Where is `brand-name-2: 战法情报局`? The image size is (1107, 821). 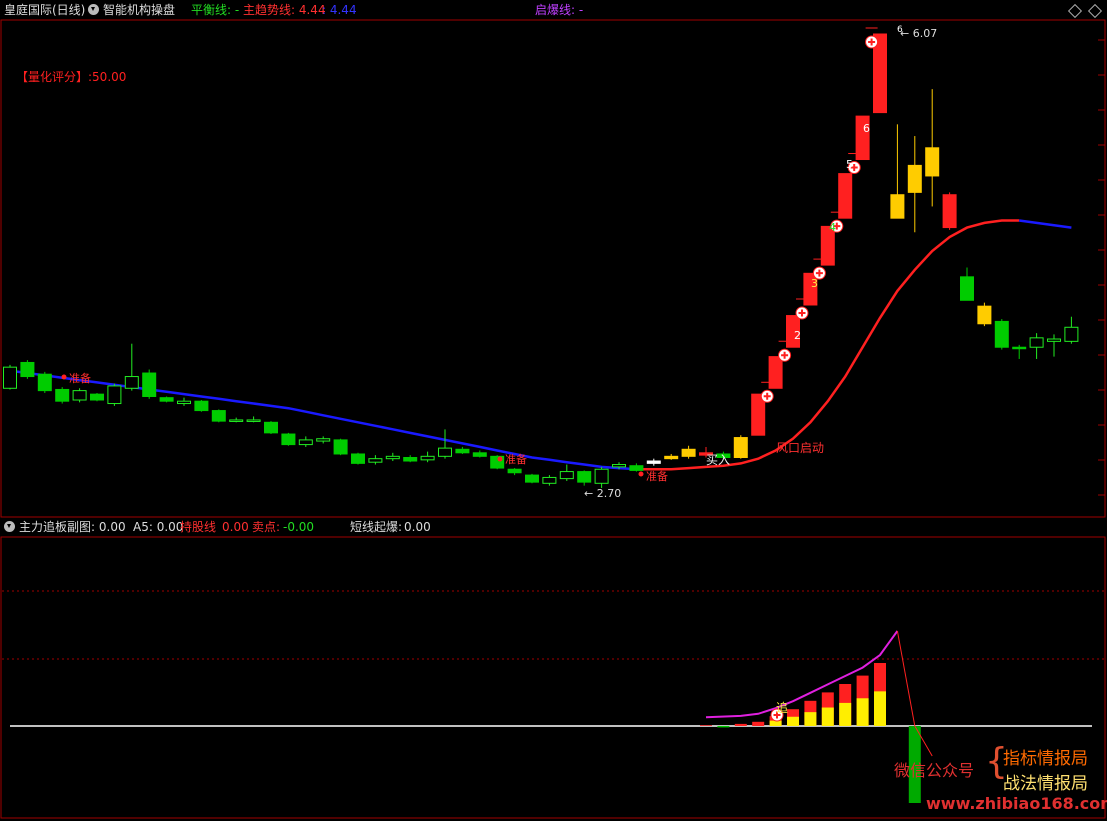 brand-name-2: 战法情报局 is located at coordinates (1045, 784).